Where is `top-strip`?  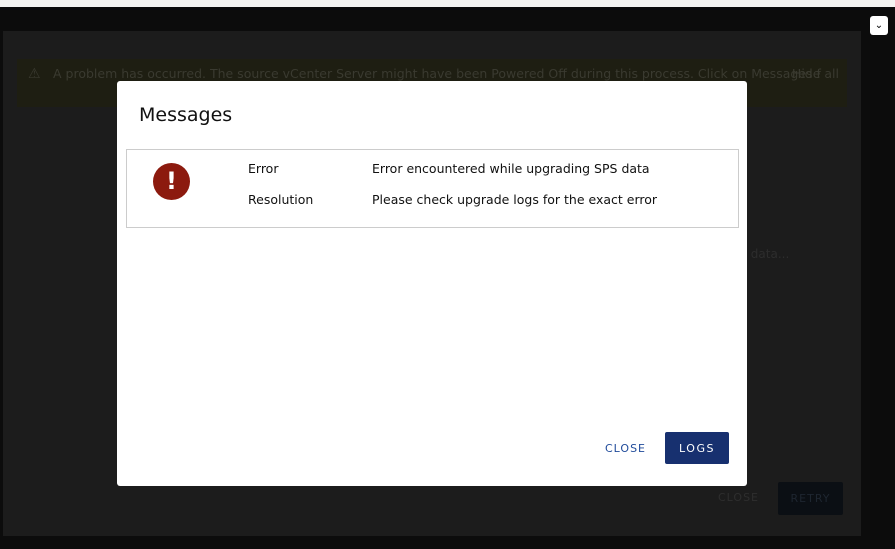 top-strip is located at coordinates (447, 3).